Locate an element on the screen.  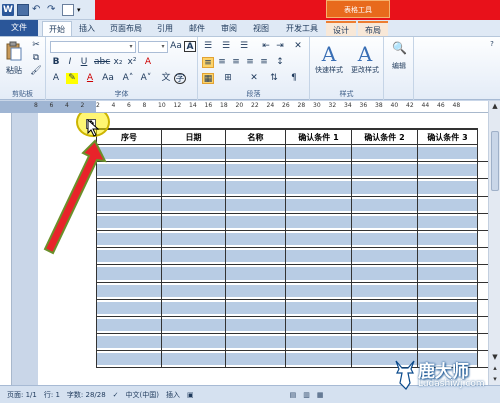
tab-references: 引用 is located at coordinates (165, 28).